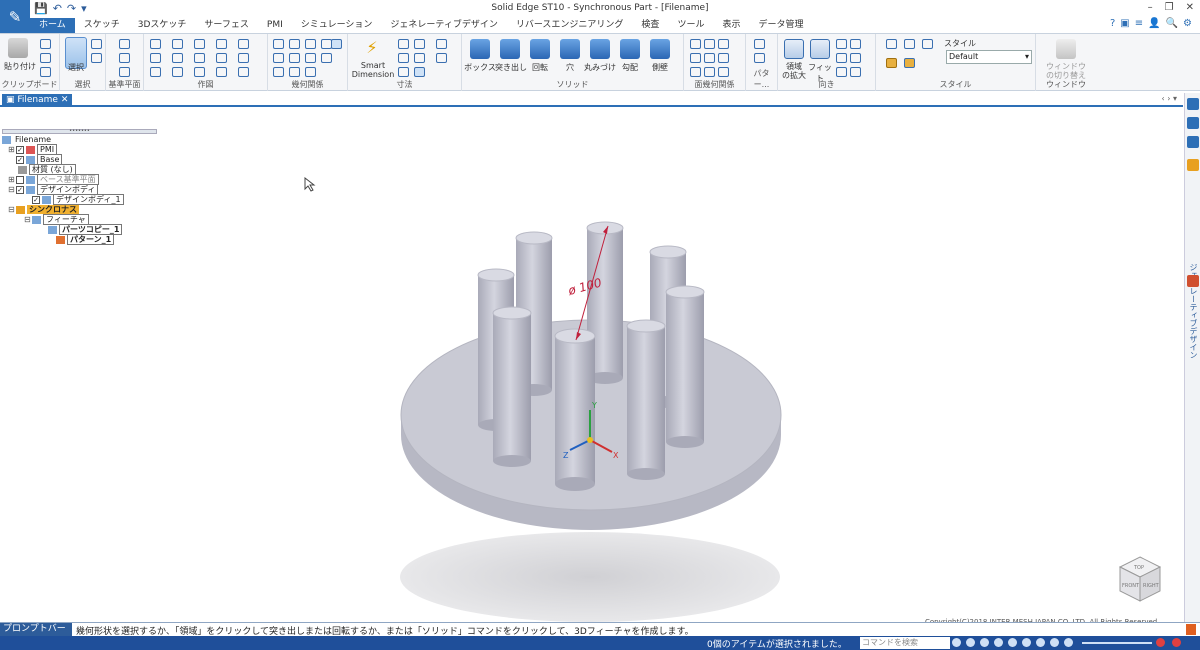 This screenshot has height=650, width=1200. Describe the element at coordinates (480, 49) in the screenshot. I see `box-icon` at that location.